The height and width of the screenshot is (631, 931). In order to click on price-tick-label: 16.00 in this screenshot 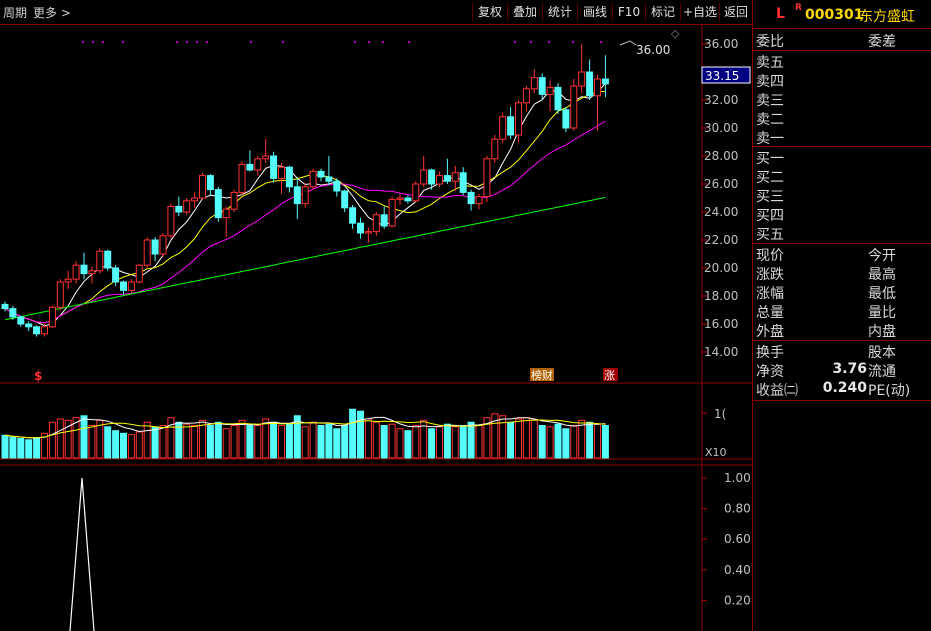, I will do `click(721, 324)`.